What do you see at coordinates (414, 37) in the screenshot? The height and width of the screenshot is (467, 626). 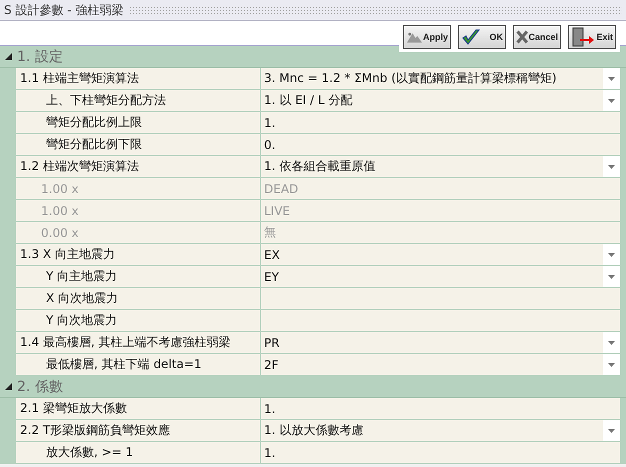 I see `mountain-icon` at bounding box center [414, 37].